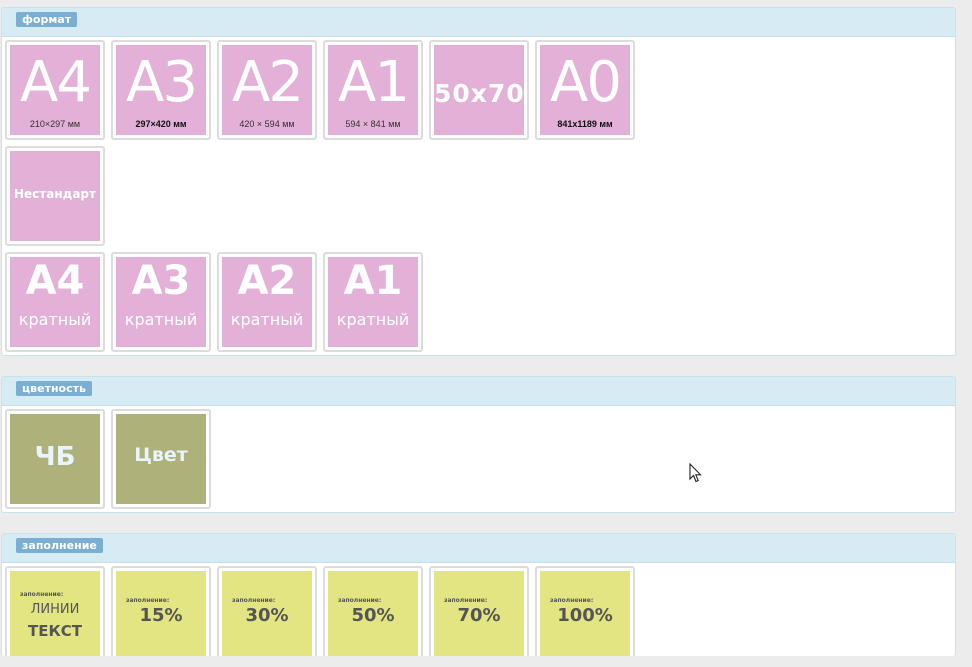 This screenshot has width=972, height=667. Describe the element at coordinates (55, 631) in the screenshot. I see `fill-text-label: ТЕКСТ` at that location.